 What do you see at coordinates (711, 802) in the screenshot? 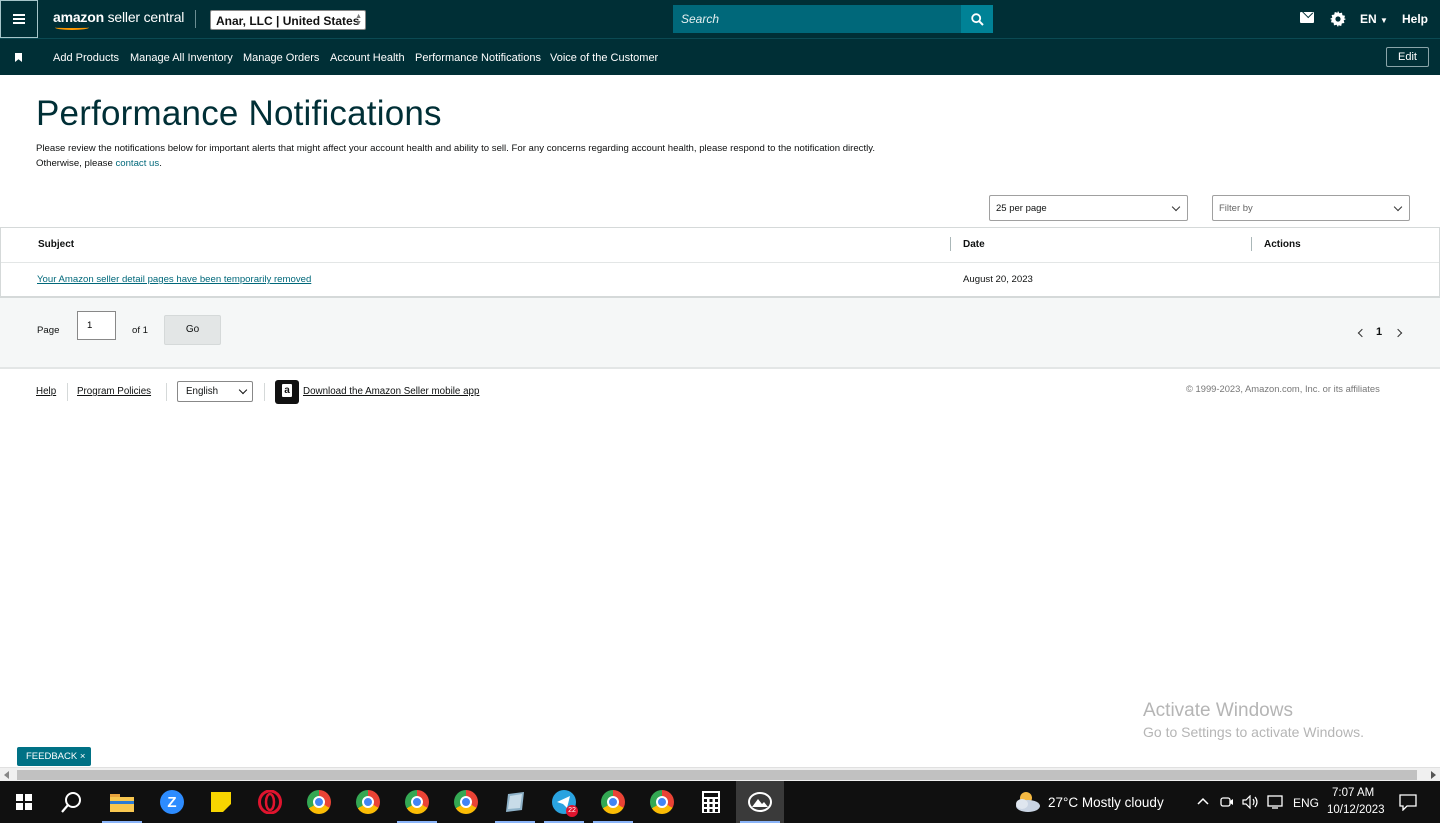
I see `taskbar-calculator` at bounding box center [711, 802].